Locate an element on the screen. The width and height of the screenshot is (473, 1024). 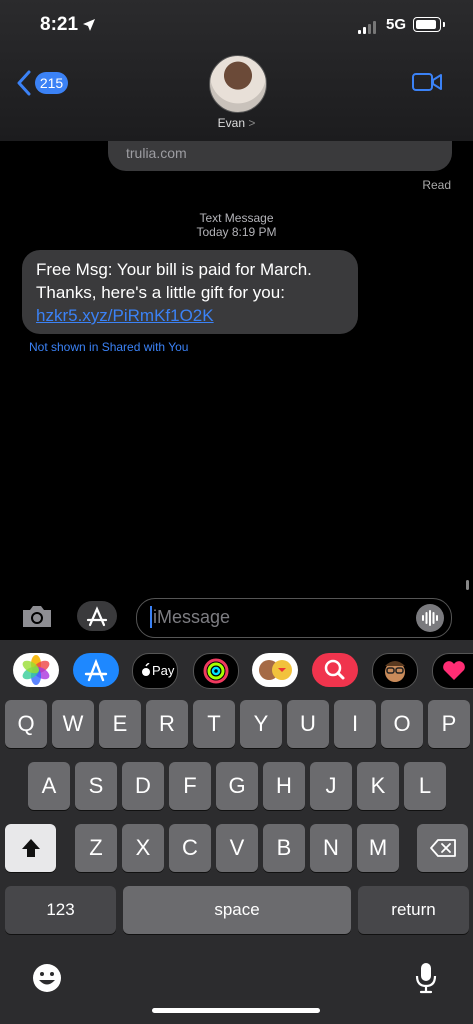
key-i: I is located at coordinates (355, 724).